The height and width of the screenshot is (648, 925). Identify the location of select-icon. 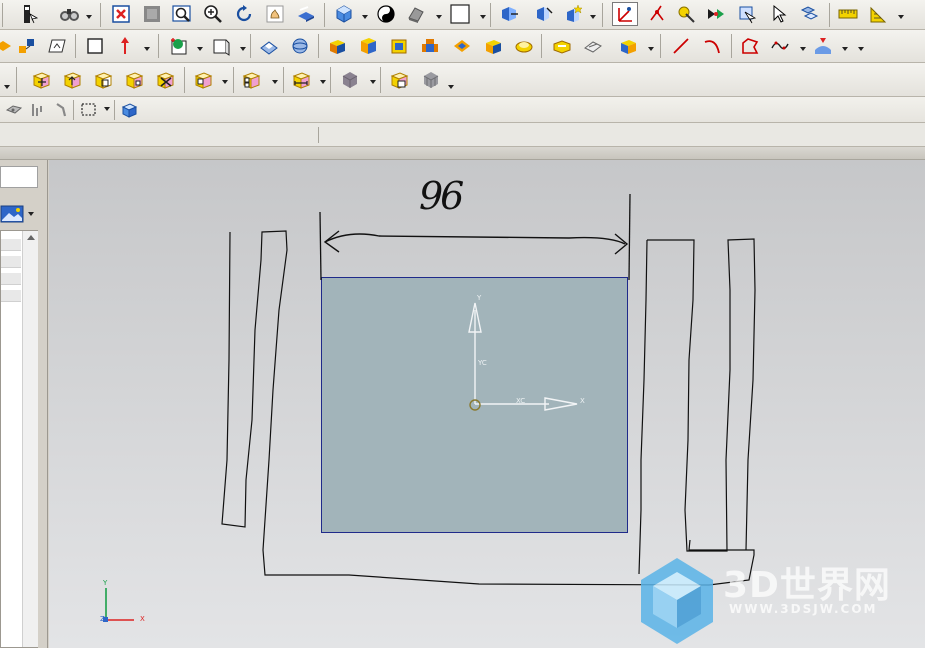
(716, 14).